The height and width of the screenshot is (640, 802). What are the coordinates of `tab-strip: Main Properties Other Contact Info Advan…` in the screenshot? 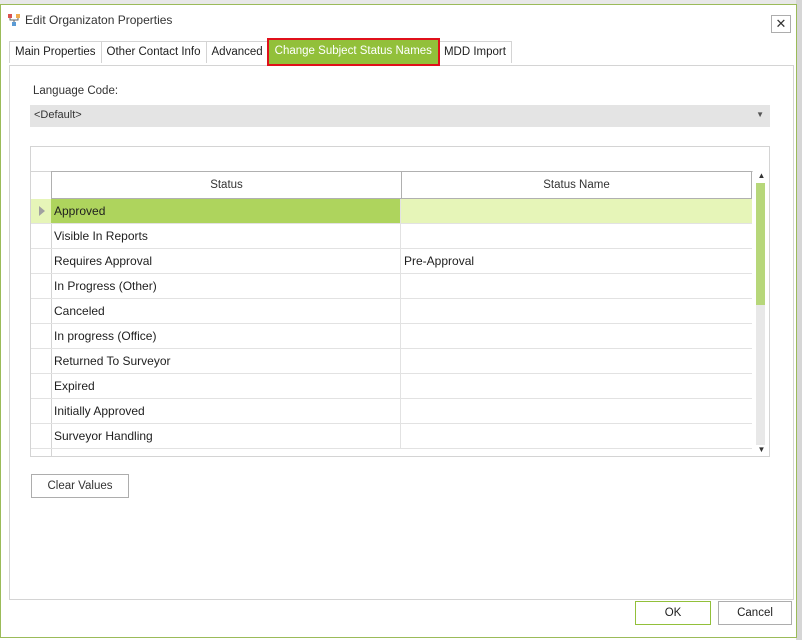 It's located at (260, 52).